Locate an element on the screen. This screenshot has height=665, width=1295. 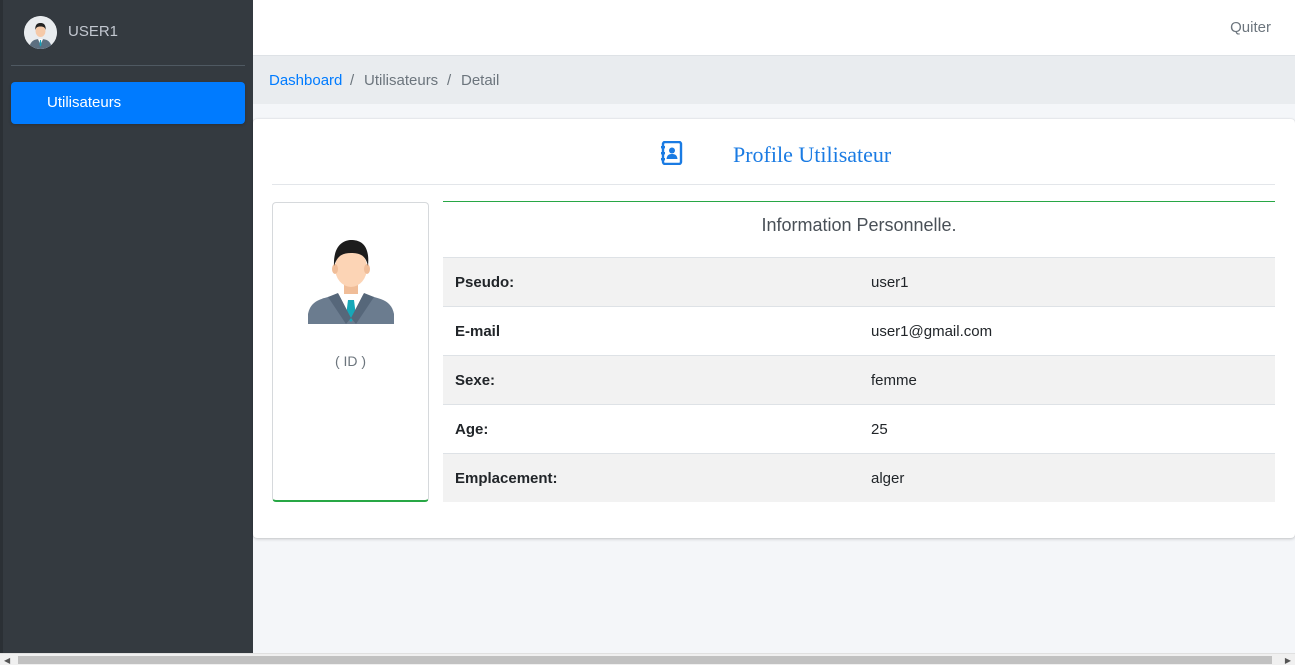
field-value: user1@gmail.com is located at coordinates (932, 331).